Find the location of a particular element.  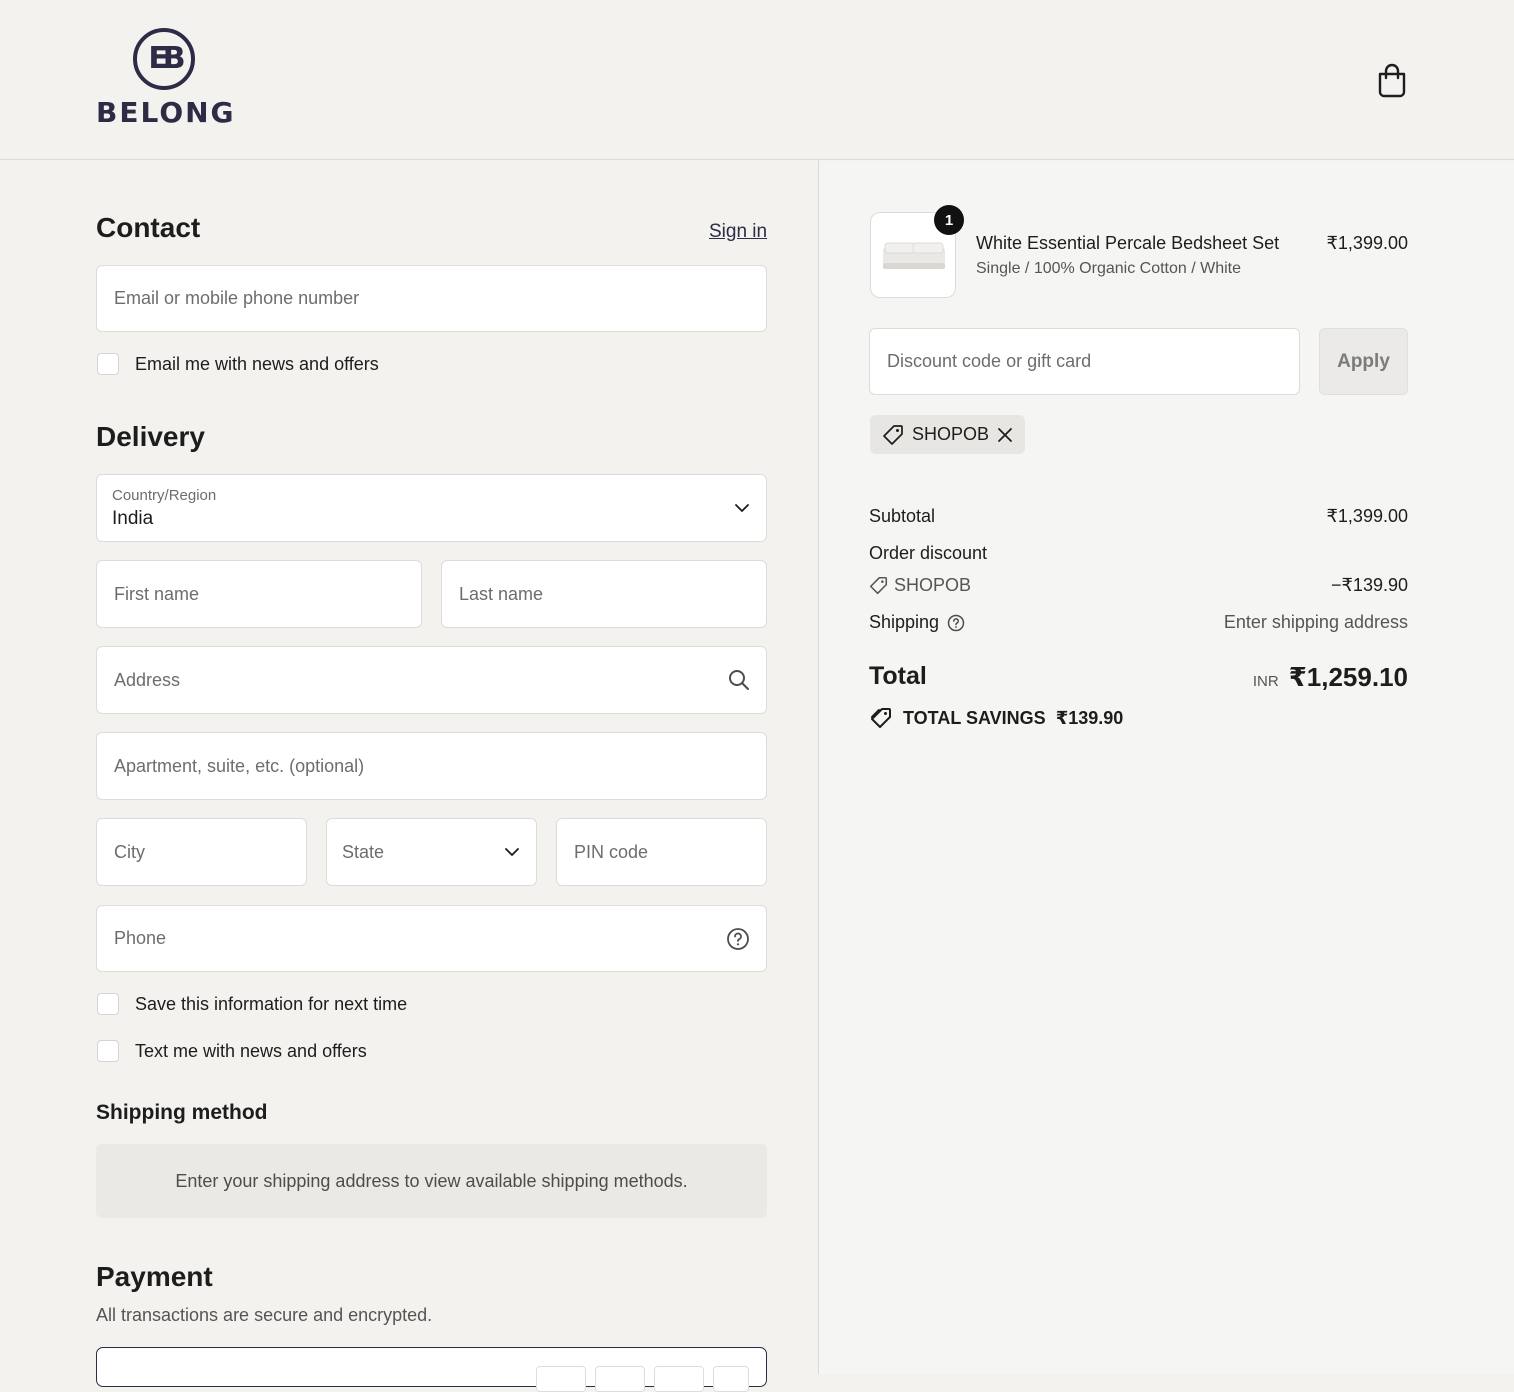

savings-label: TOTAL SAVINGS is located at coordinates (974, 717).